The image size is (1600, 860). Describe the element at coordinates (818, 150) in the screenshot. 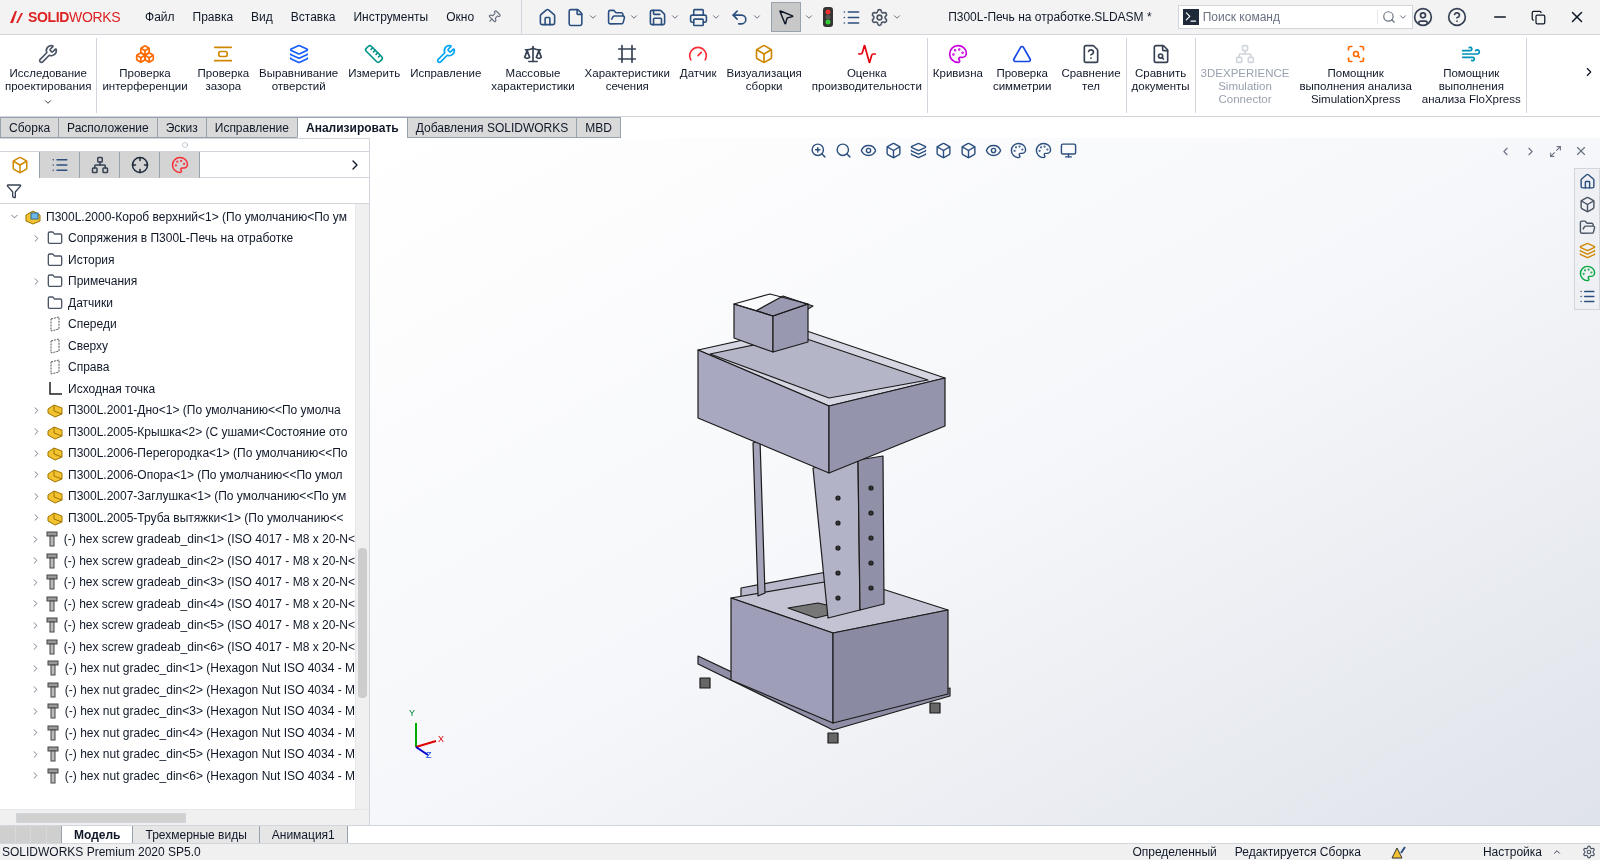

I see `zoom-icon` at that location.